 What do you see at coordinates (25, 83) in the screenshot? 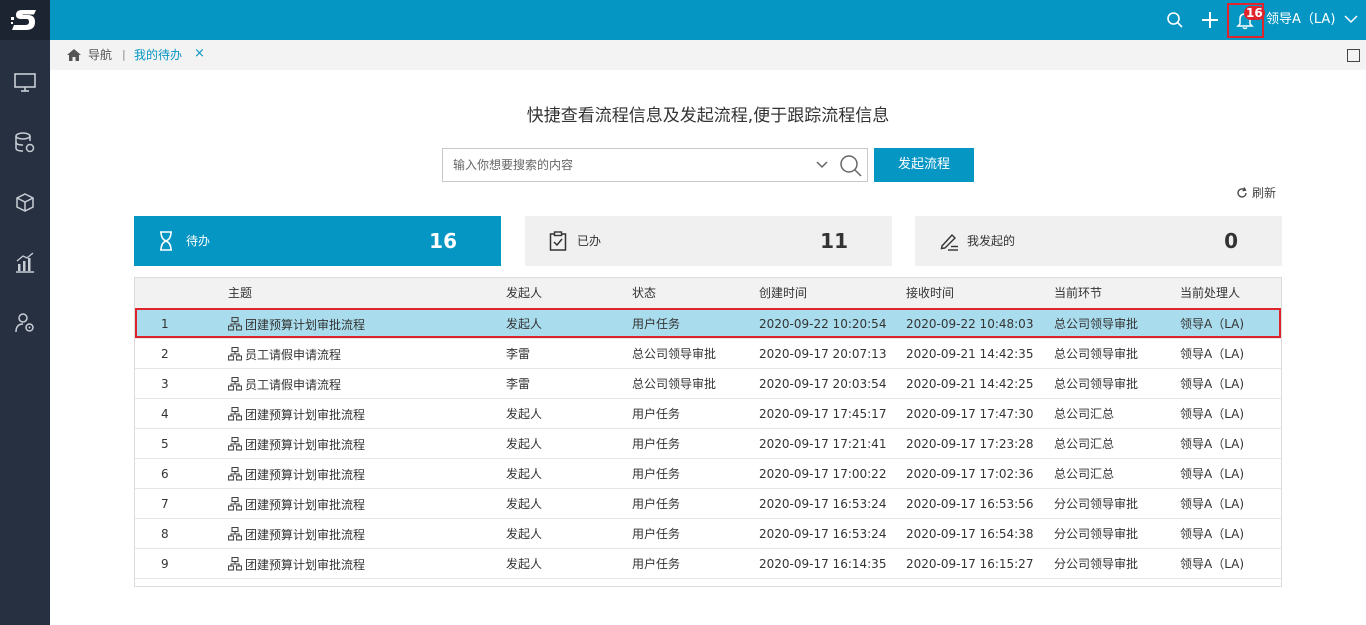
I see `monitor-icon` at bounding box center [25, 83].